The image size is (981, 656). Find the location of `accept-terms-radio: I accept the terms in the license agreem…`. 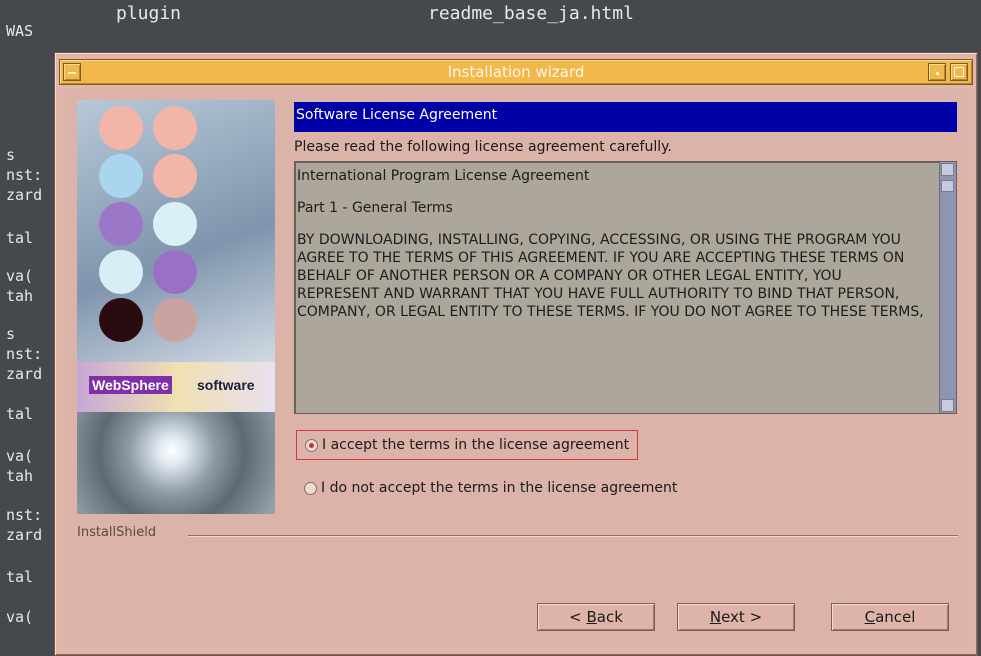

accept-terms-radio: I accept the terms in the license agreem… is located at coordinates (467, 445).